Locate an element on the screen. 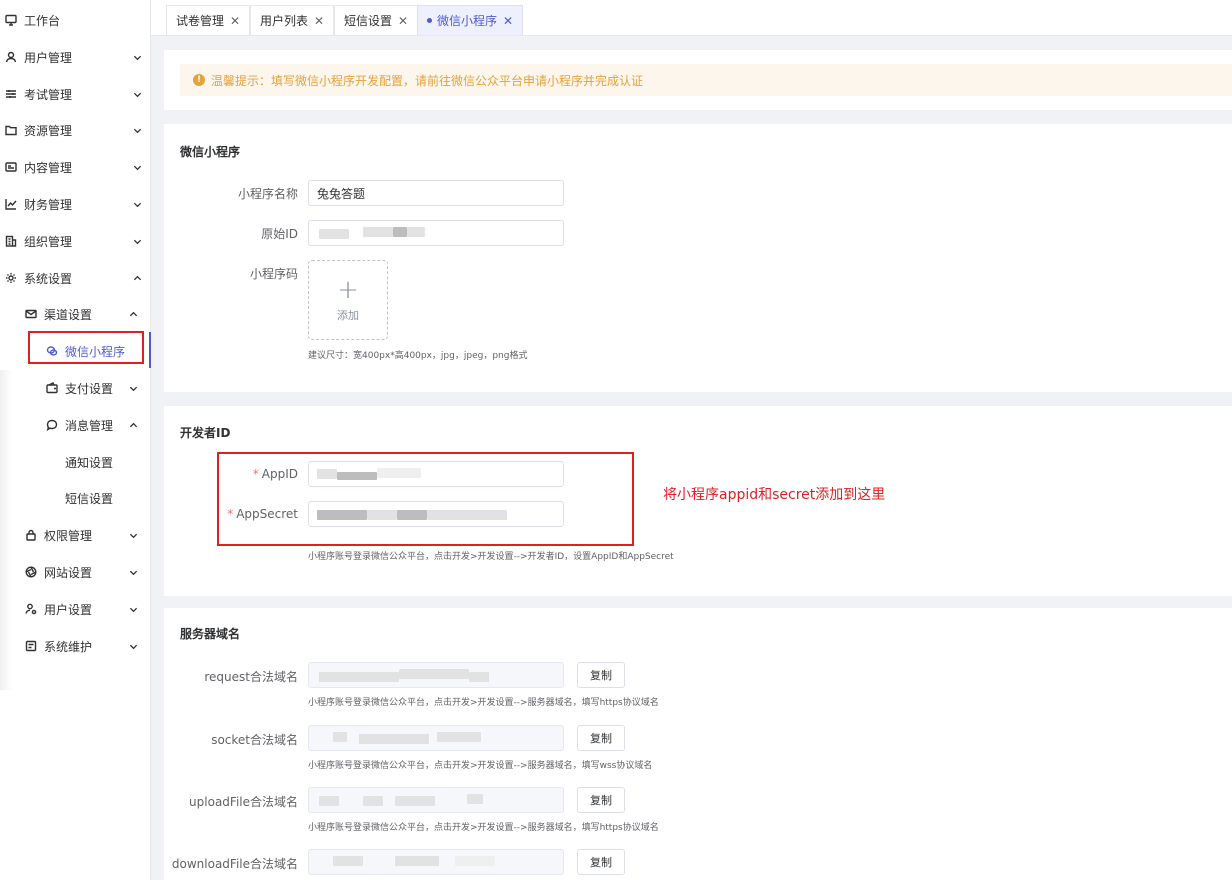 The height and width of the screenshot is (880, 1232). building-icon is located at coordinates (11, 241).